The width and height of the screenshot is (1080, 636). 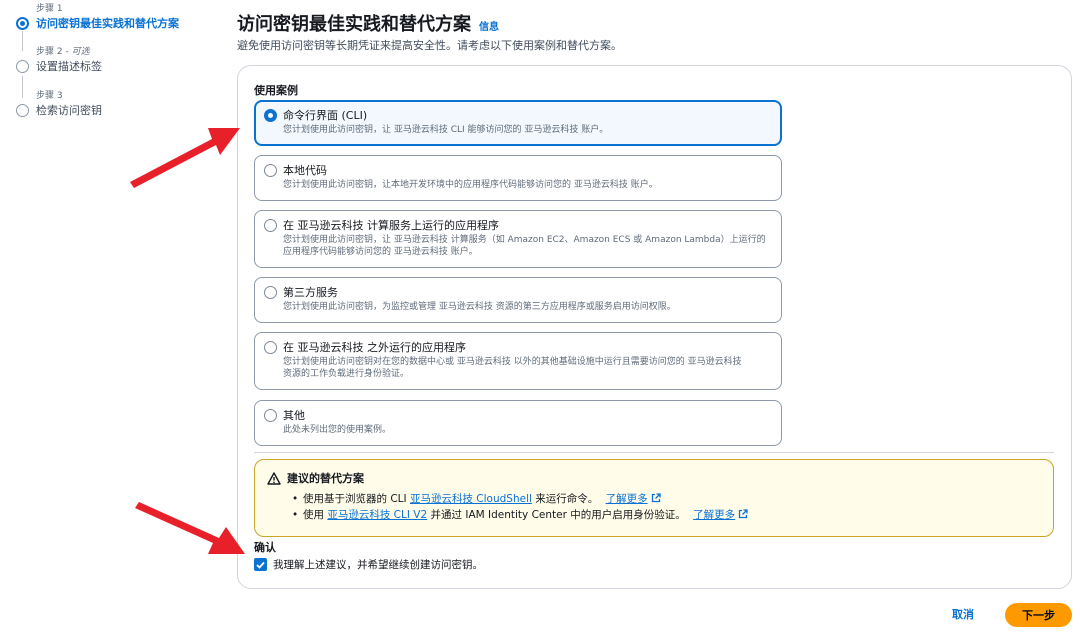 What do you see at coordinates (471, 499) in the screenshot?
I see `cloudshell-link: 亚马逊云科技 CloudShell` at bounding box center [471, 499].